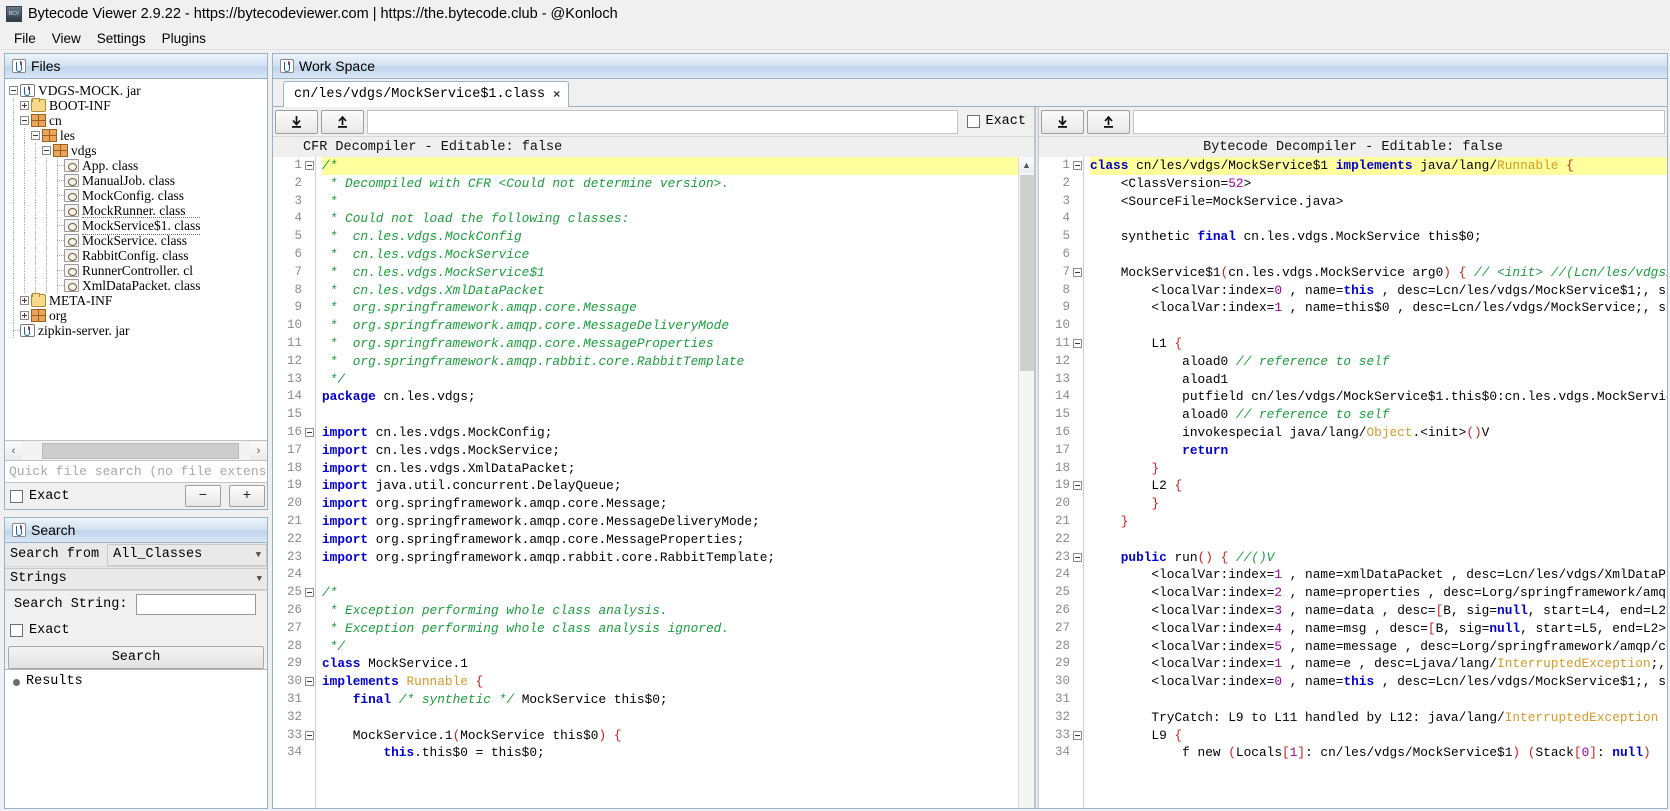 The image size is (1670, 811). I want to click on workspace-tabstrip: cn/les/vdgs/MockService$1.class ×, so click(970, 93).